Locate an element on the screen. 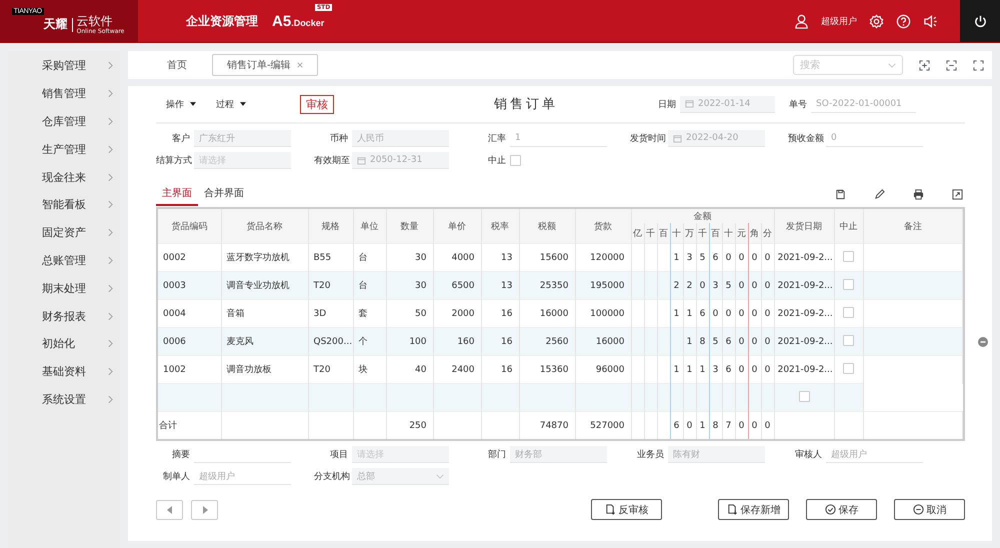 The height and width of the screenshot is (548, 1000). left-triangle-icon is located at coordinates (169, 510).